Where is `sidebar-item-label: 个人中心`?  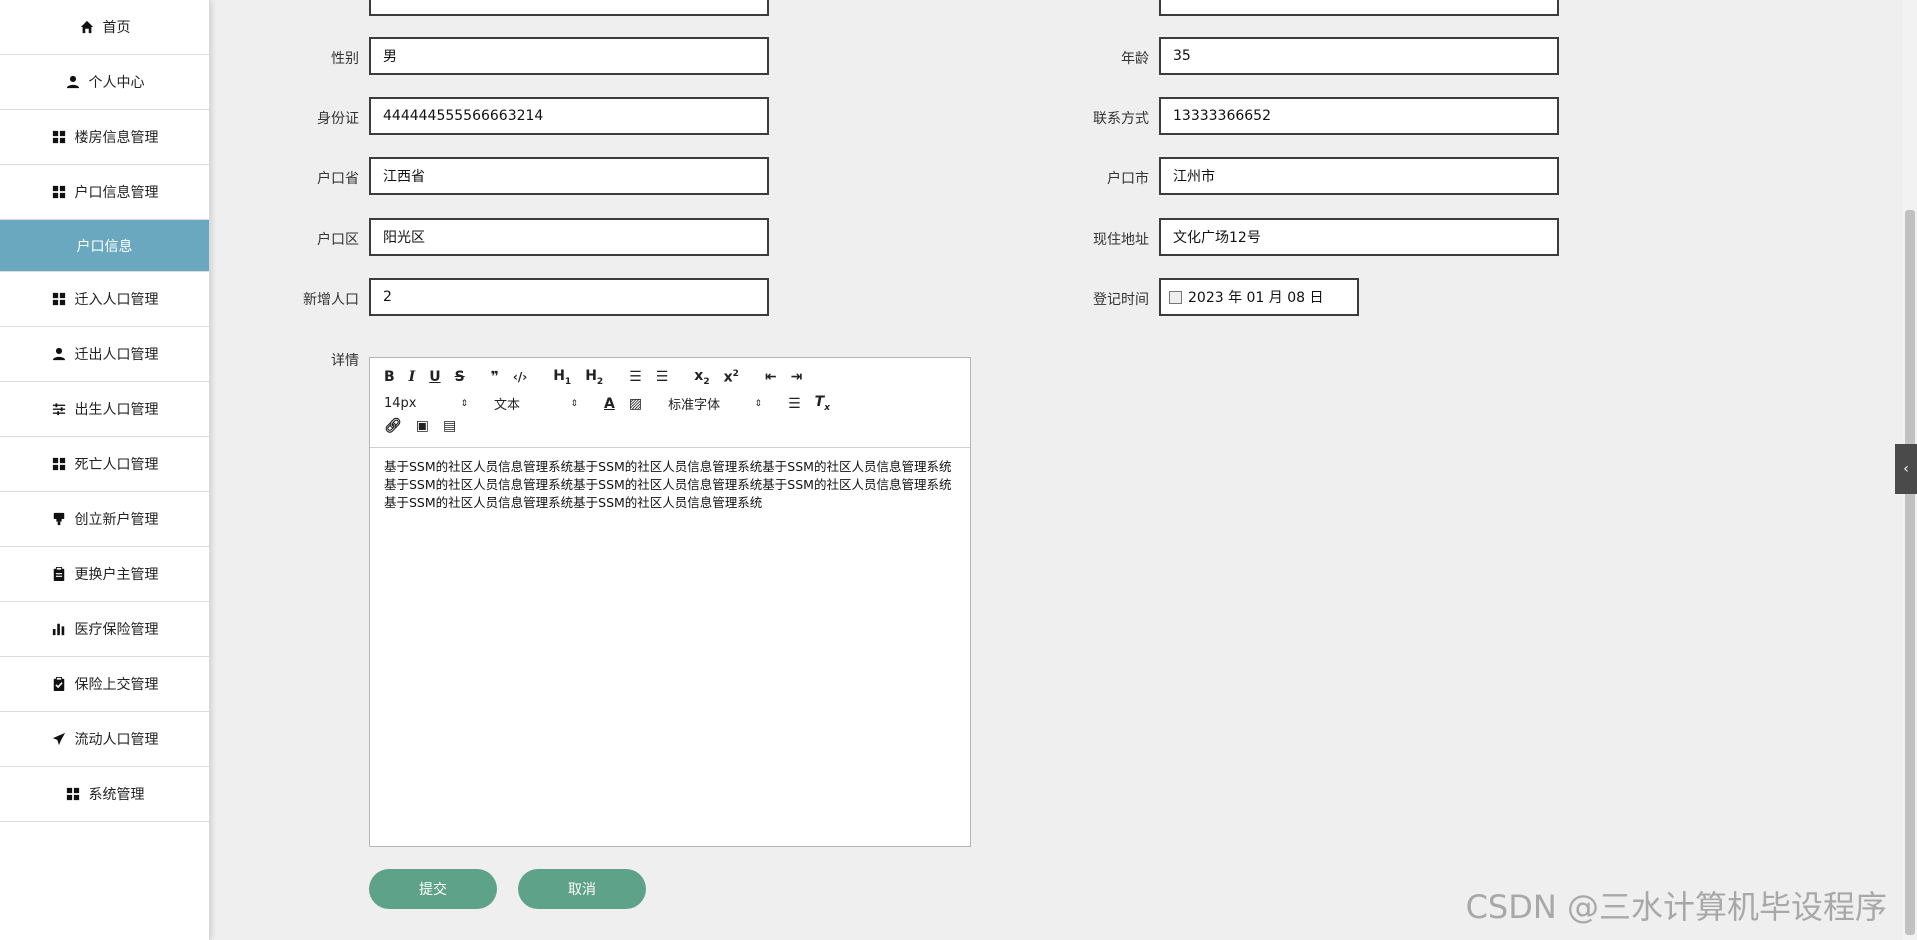 sidebar-item-label: 个人中心 is located at coordinates (116, 83).